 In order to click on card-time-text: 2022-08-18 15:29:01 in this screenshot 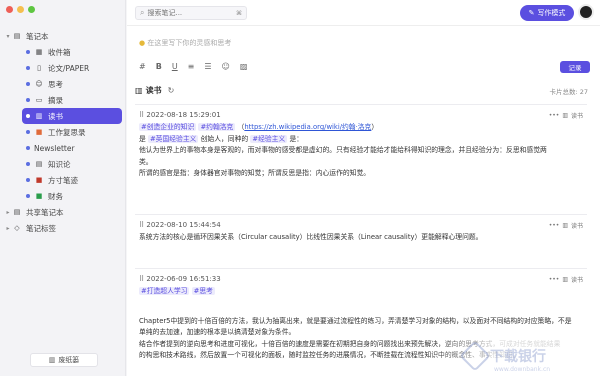, I will do `click(183, 115)`.